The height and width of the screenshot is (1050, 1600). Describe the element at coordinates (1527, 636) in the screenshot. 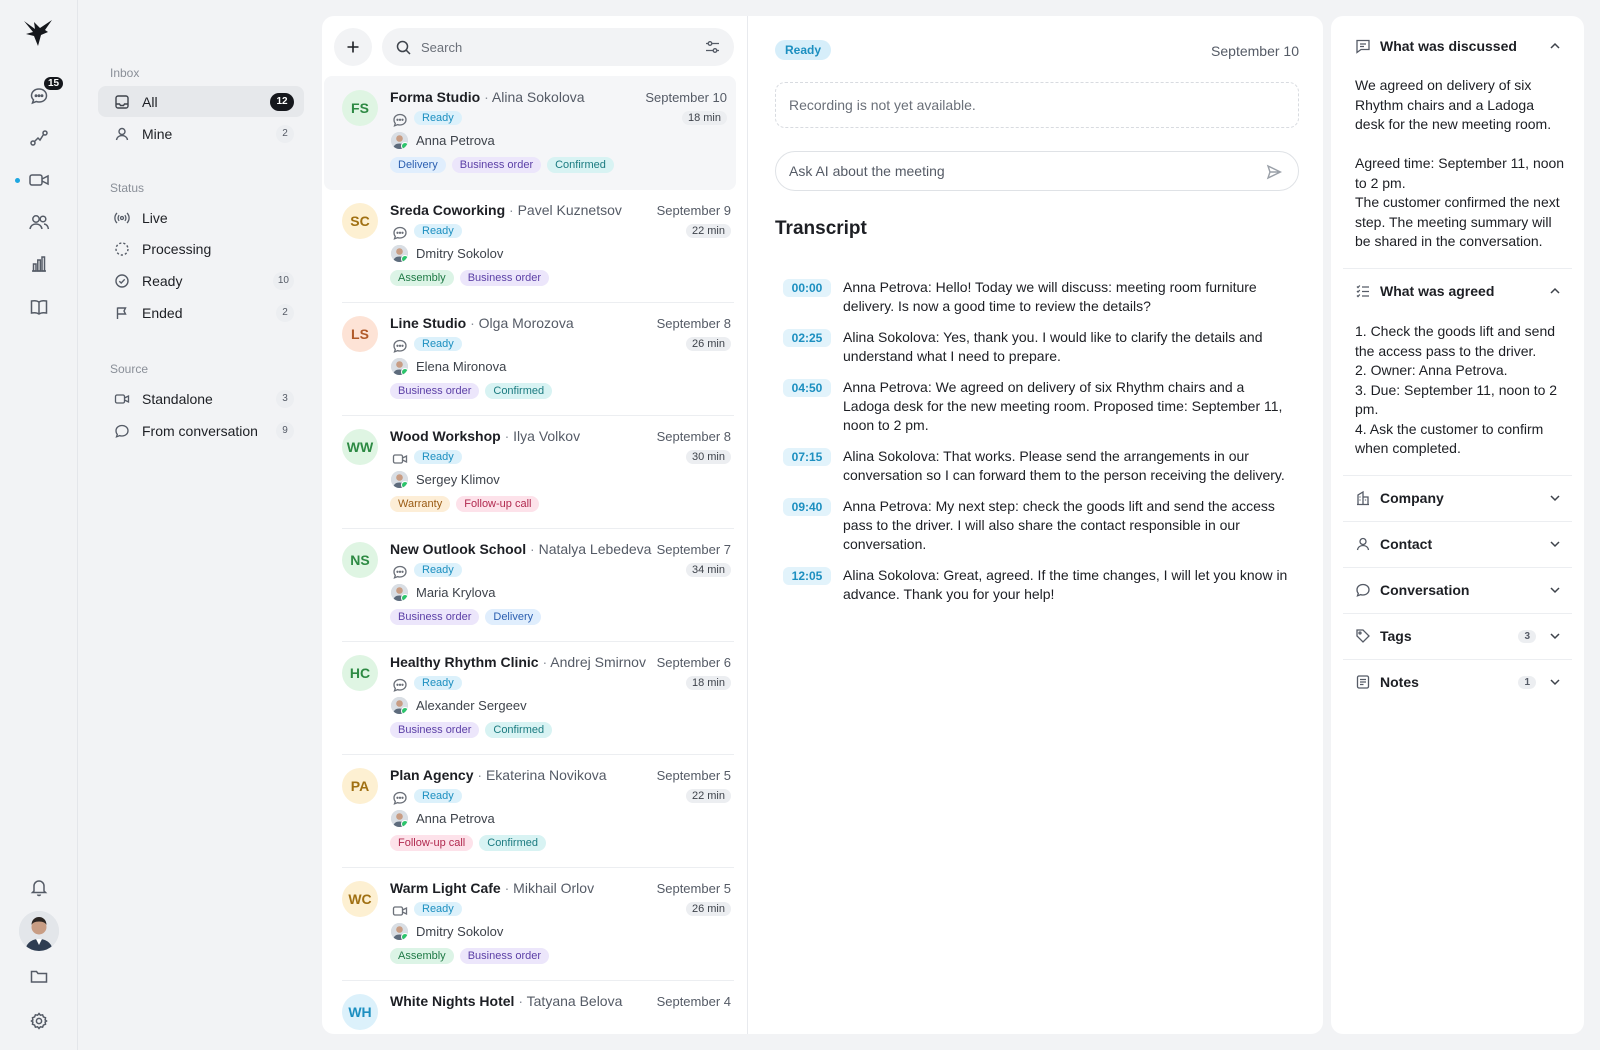

I see `tags-count: 3` at that location.